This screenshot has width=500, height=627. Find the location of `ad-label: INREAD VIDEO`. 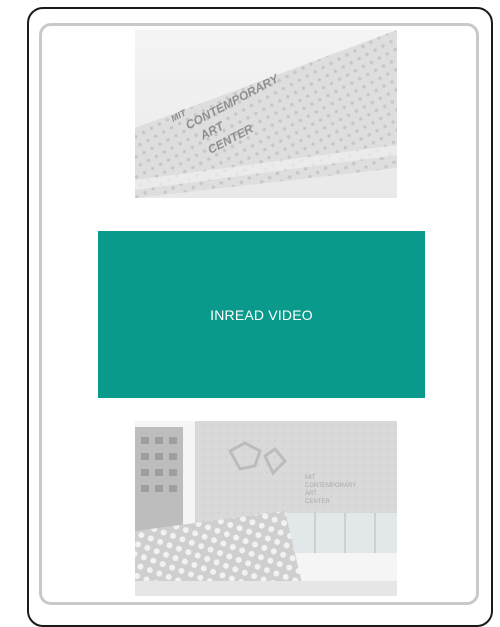

ad-label: INREAD VIDEO is located at coordinates (261, 314).